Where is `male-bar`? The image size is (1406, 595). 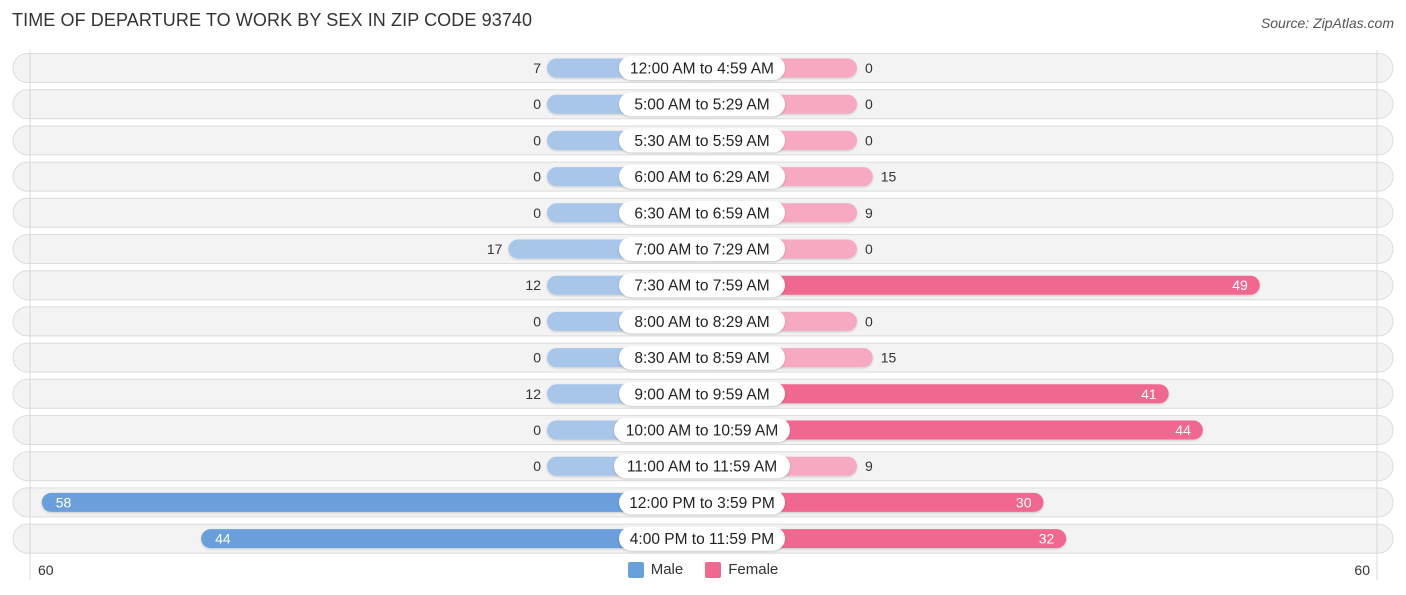
male-bar is located at coordinates (372, 502).